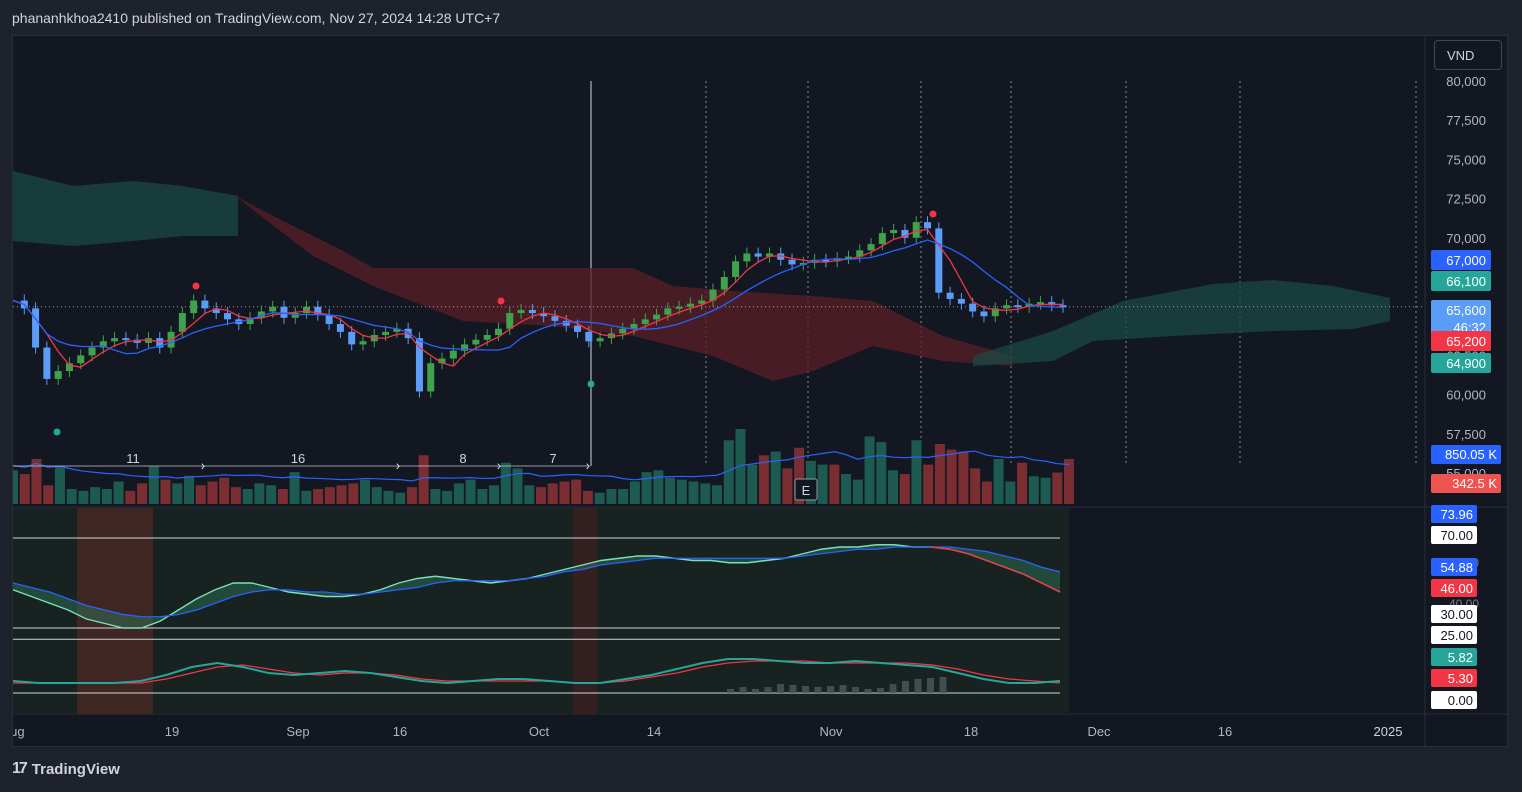 The width and height of the screenshot is (1522, 792). I want to click on oscillator-label-text: 25.00, so click(1456, 635).